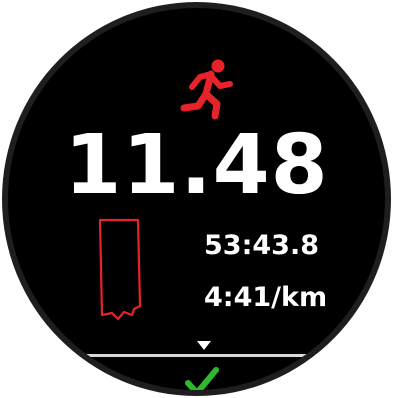 This screenshot has width=393, height=398. What do you see at coordinates (120, 269) in the screenshot?
I see `route-map` at bounding box center [120, 269].